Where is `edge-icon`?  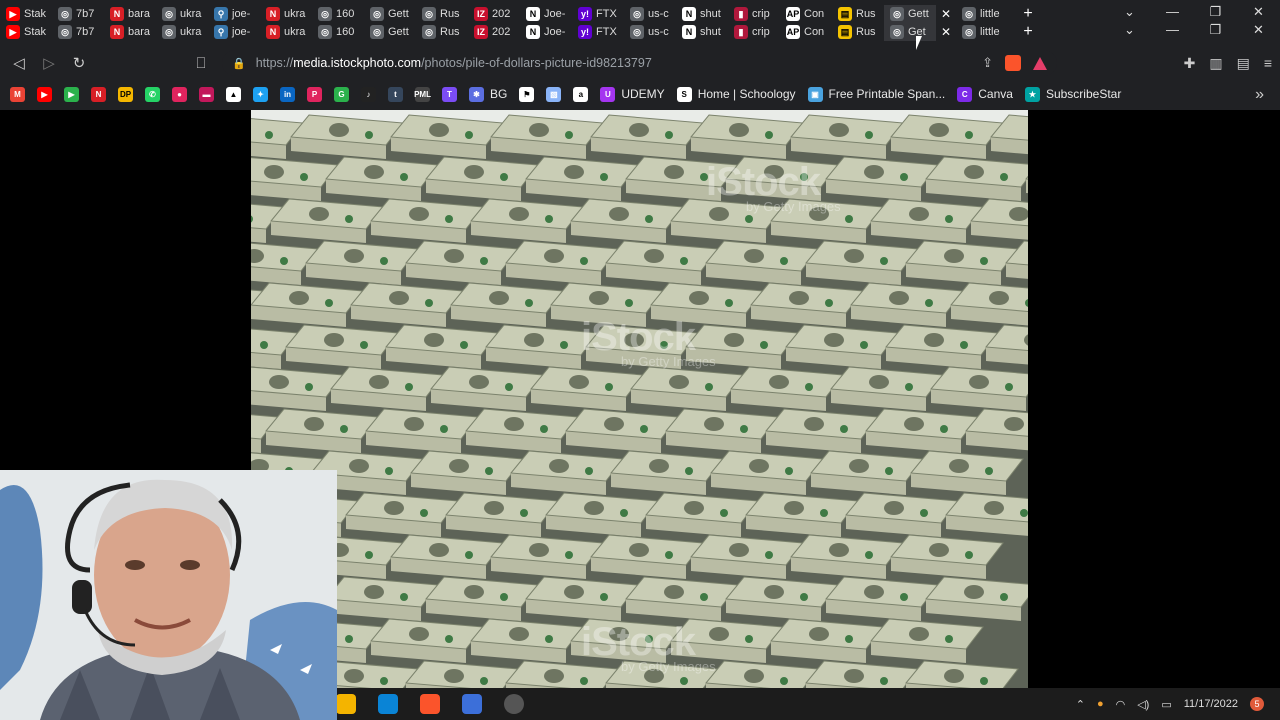
edge-icon is located at coordinates (388, 704).